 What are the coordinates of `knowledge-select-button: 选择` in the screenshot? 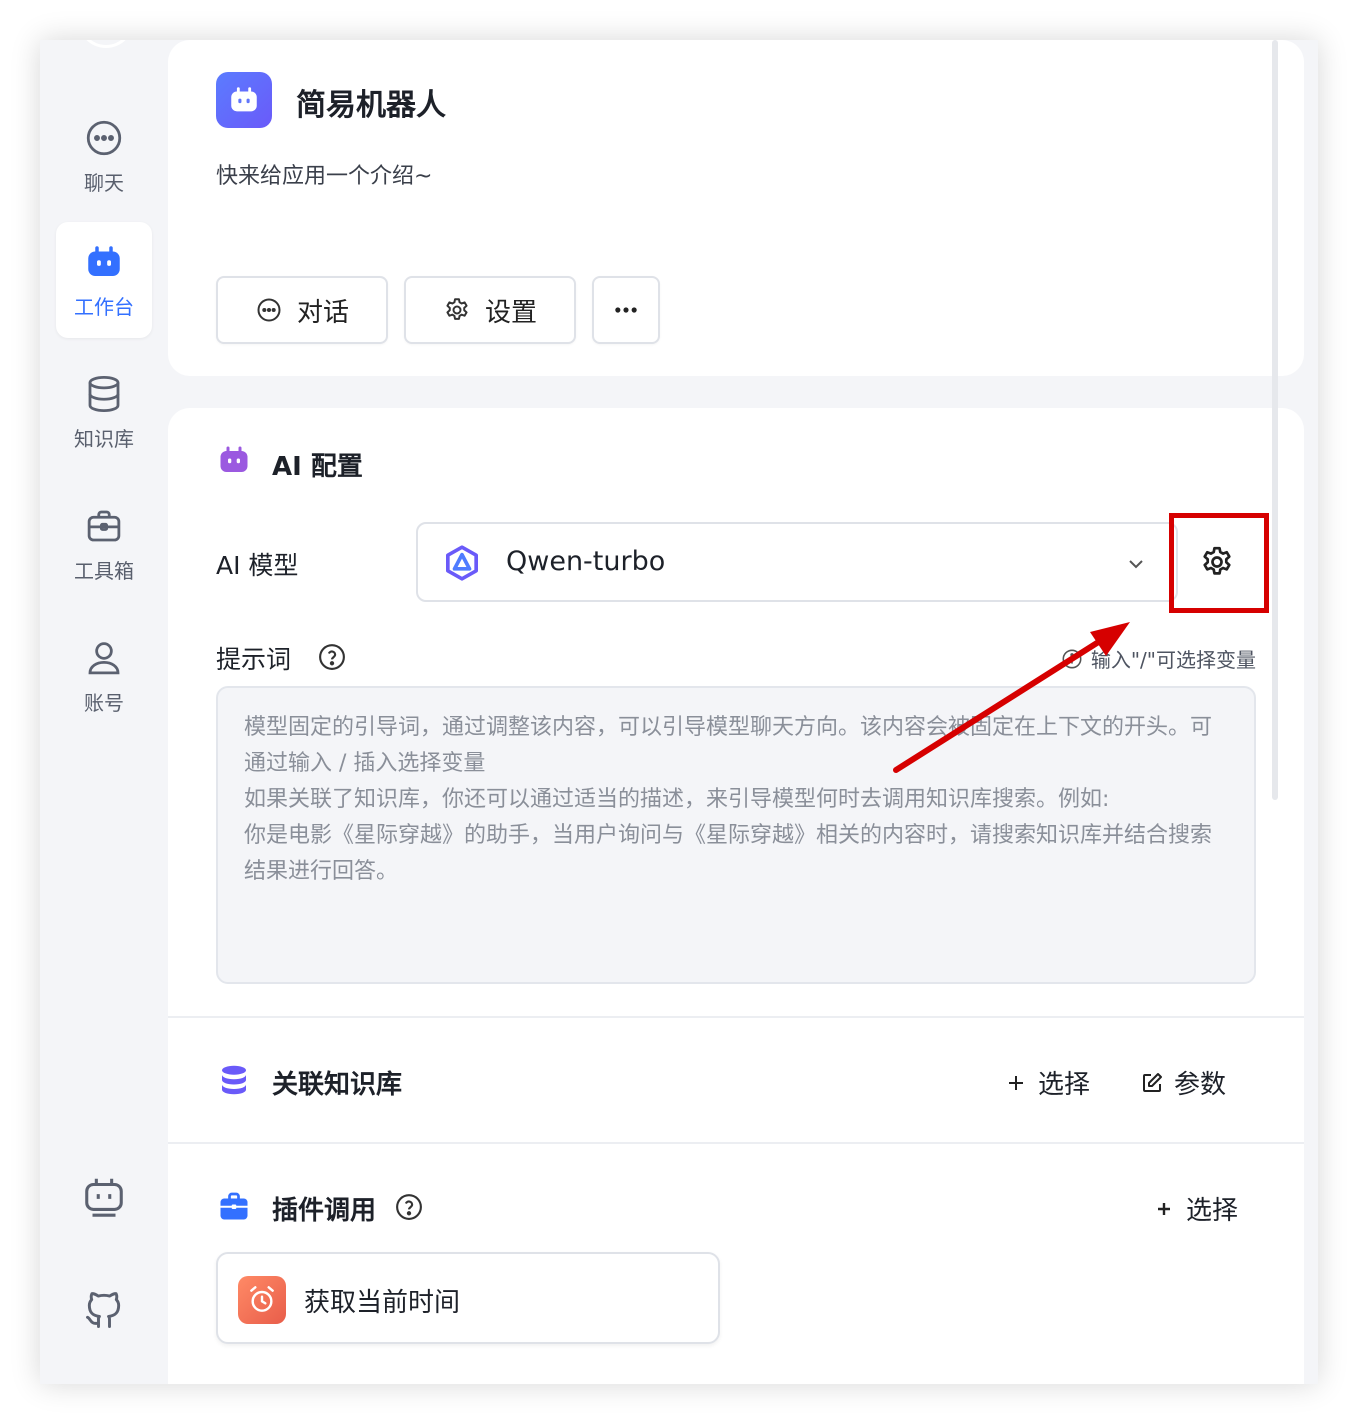 It's located at (1047, 1082).